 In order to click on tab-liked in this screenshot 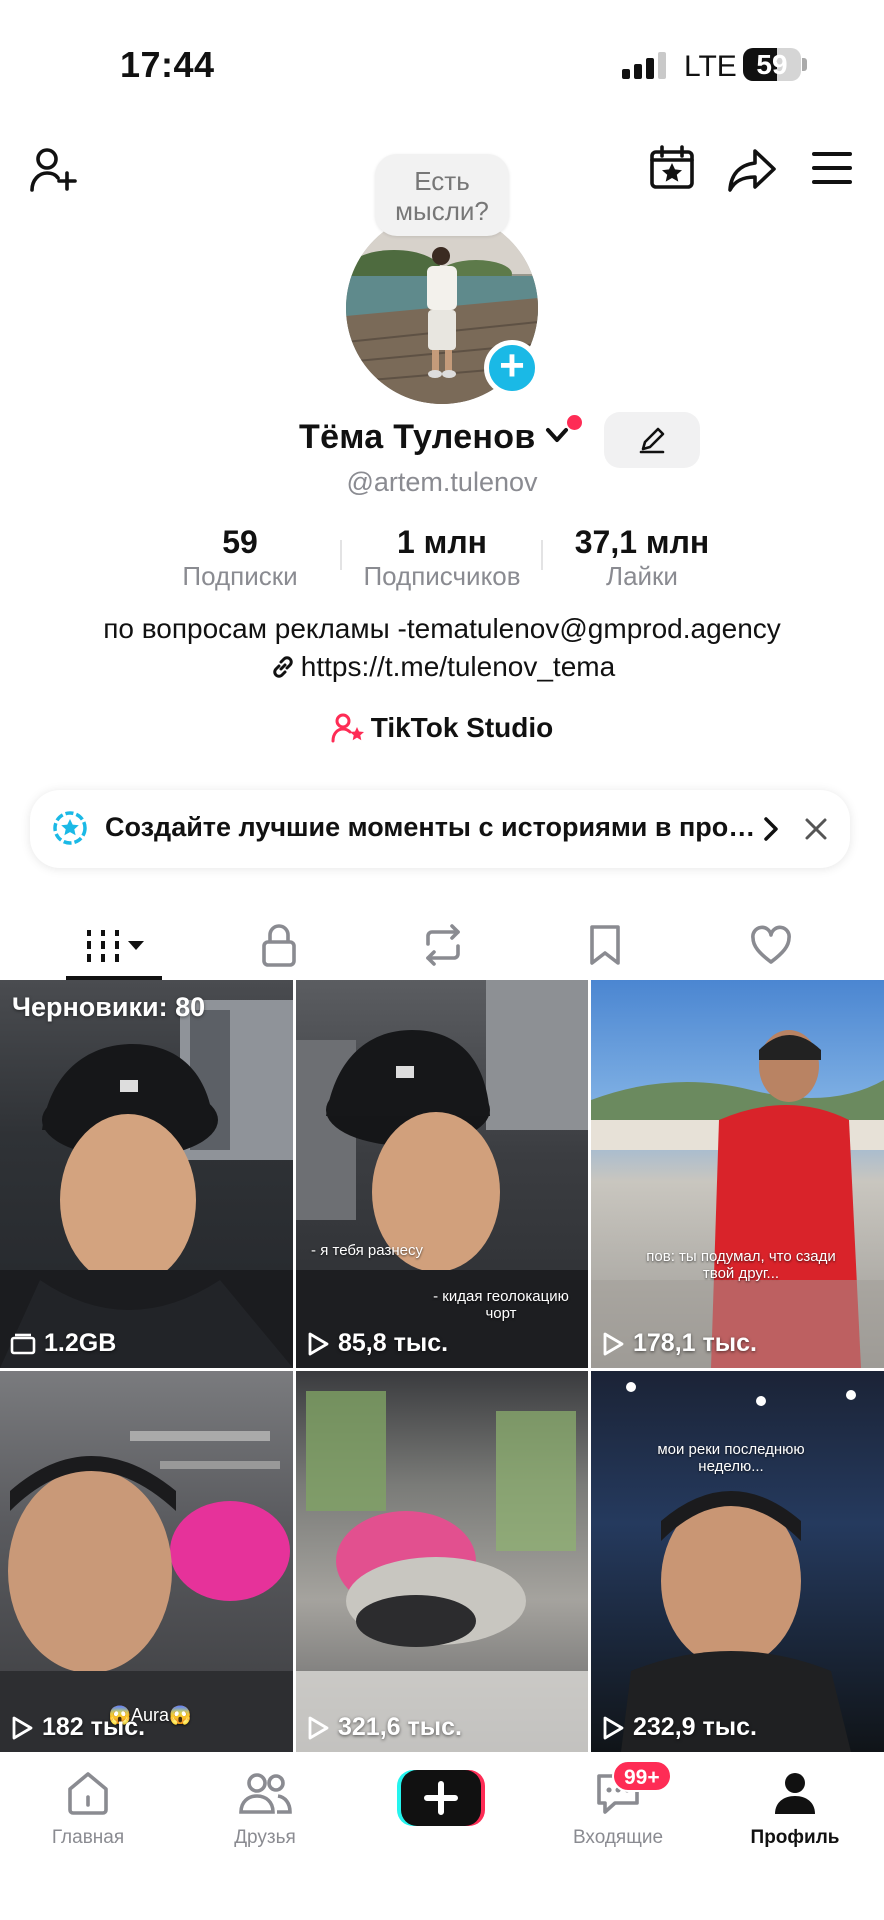, I will do `click(771, 945)`.